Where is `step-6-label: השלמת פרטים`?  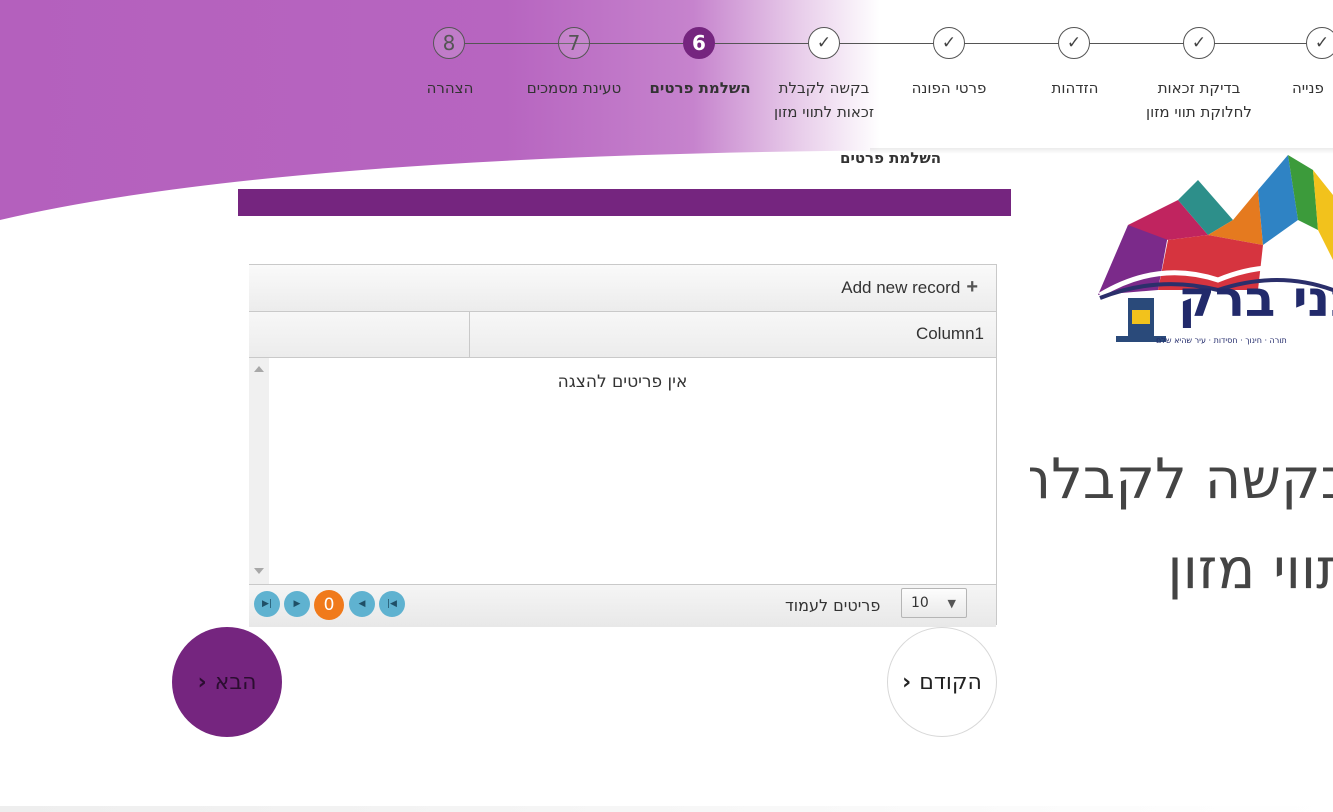
step-6-label: השלמת פרטים is located at coordinates (700, 88).